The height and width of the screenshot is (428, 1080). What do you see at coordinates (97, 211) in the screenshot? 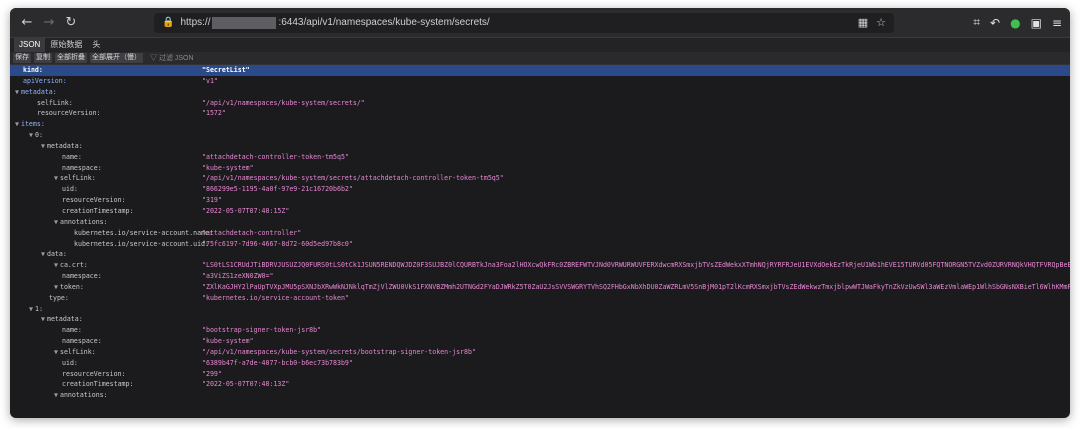
I see `json-key: creationTimestamp:` at bounding box center [97, 211].